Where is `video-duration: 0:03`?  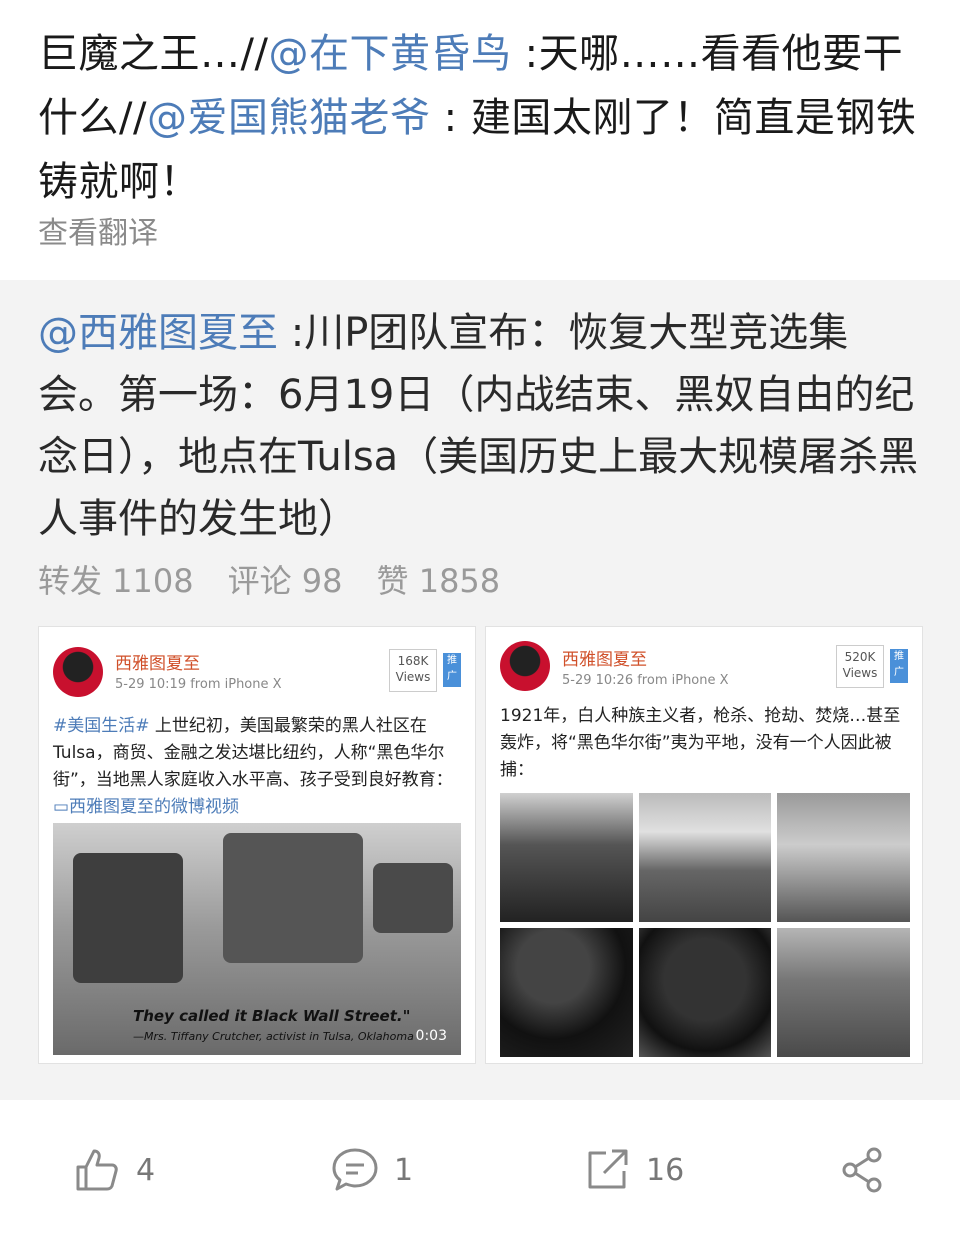 video-duration: 0:03 is located at coordinates (431, 1036).